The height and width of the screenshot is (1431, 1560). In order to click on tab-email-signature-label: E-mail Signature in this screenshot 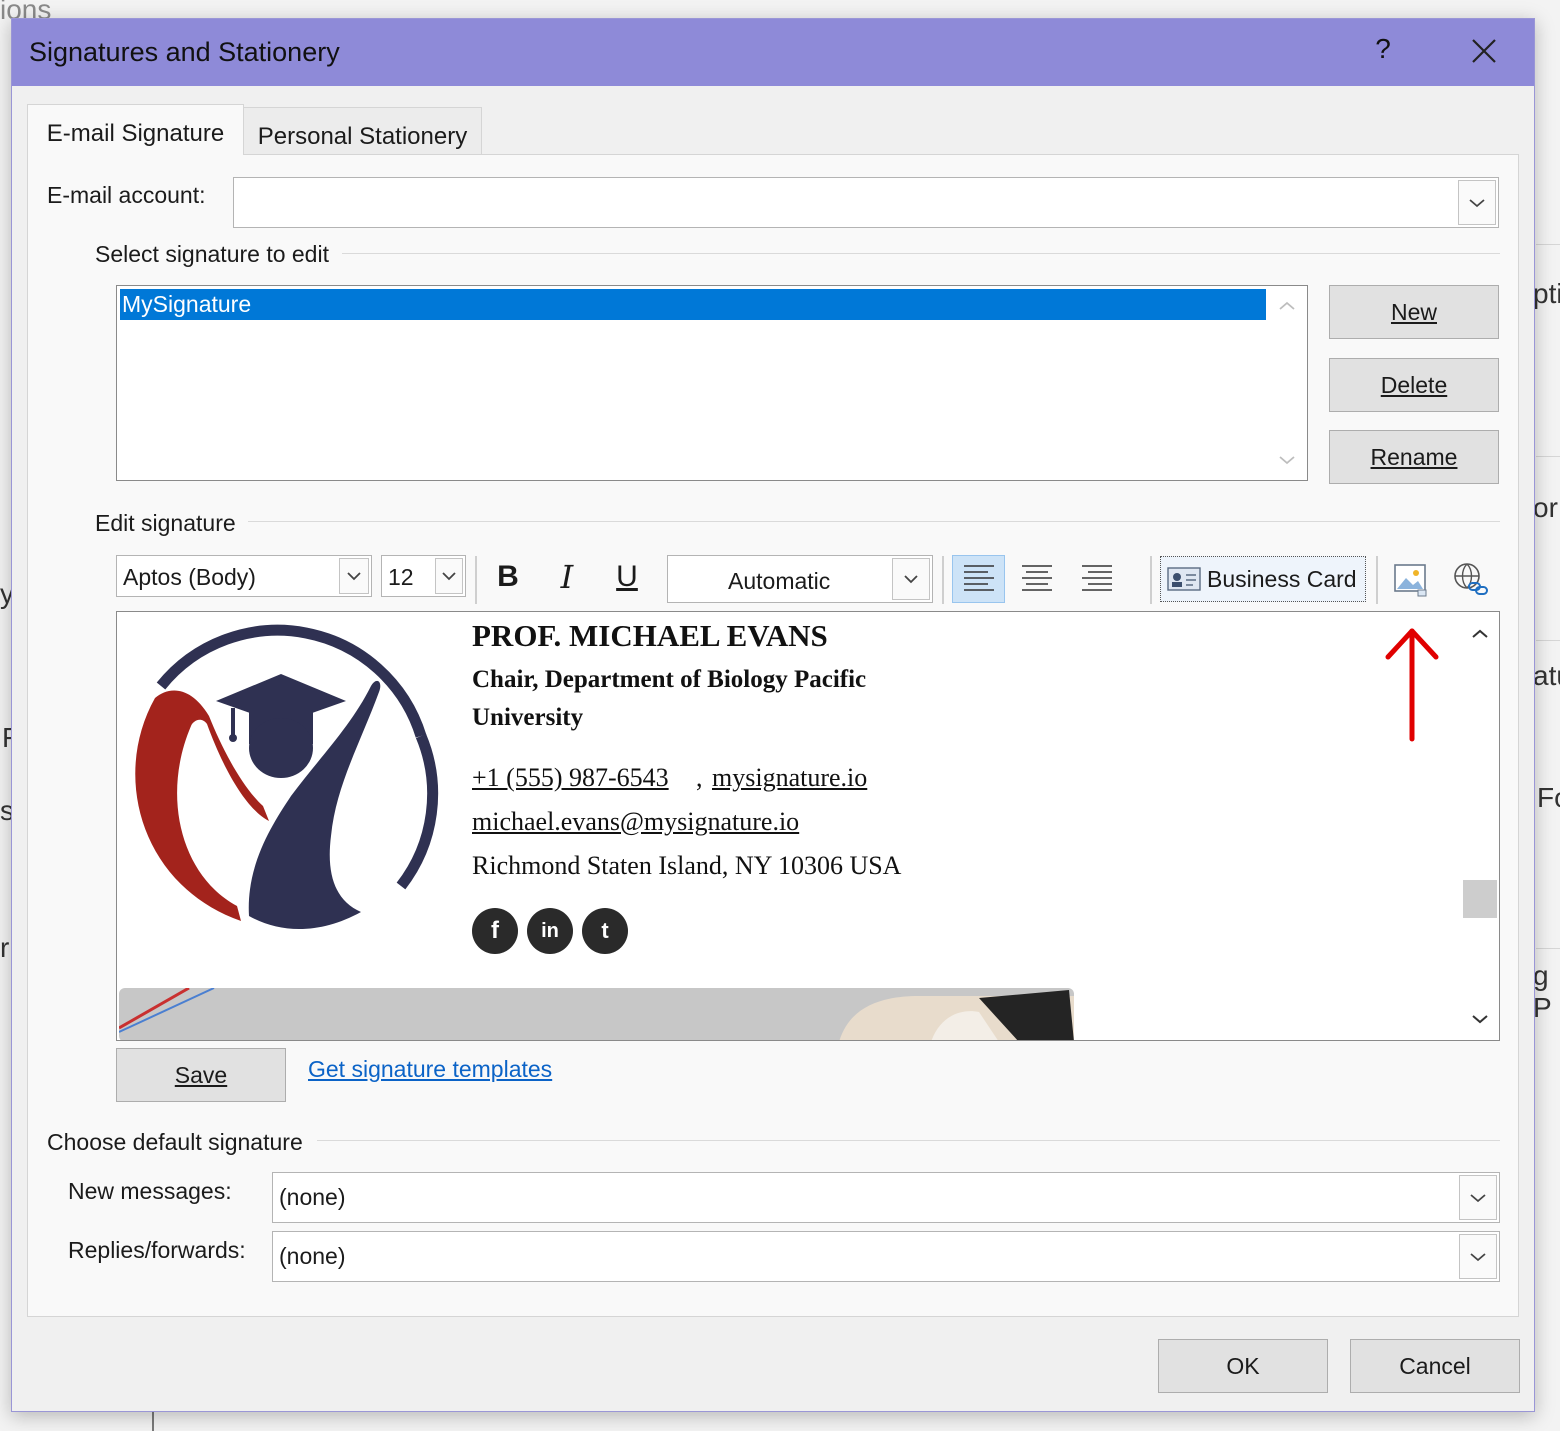, I will do `click(135, 133)`.